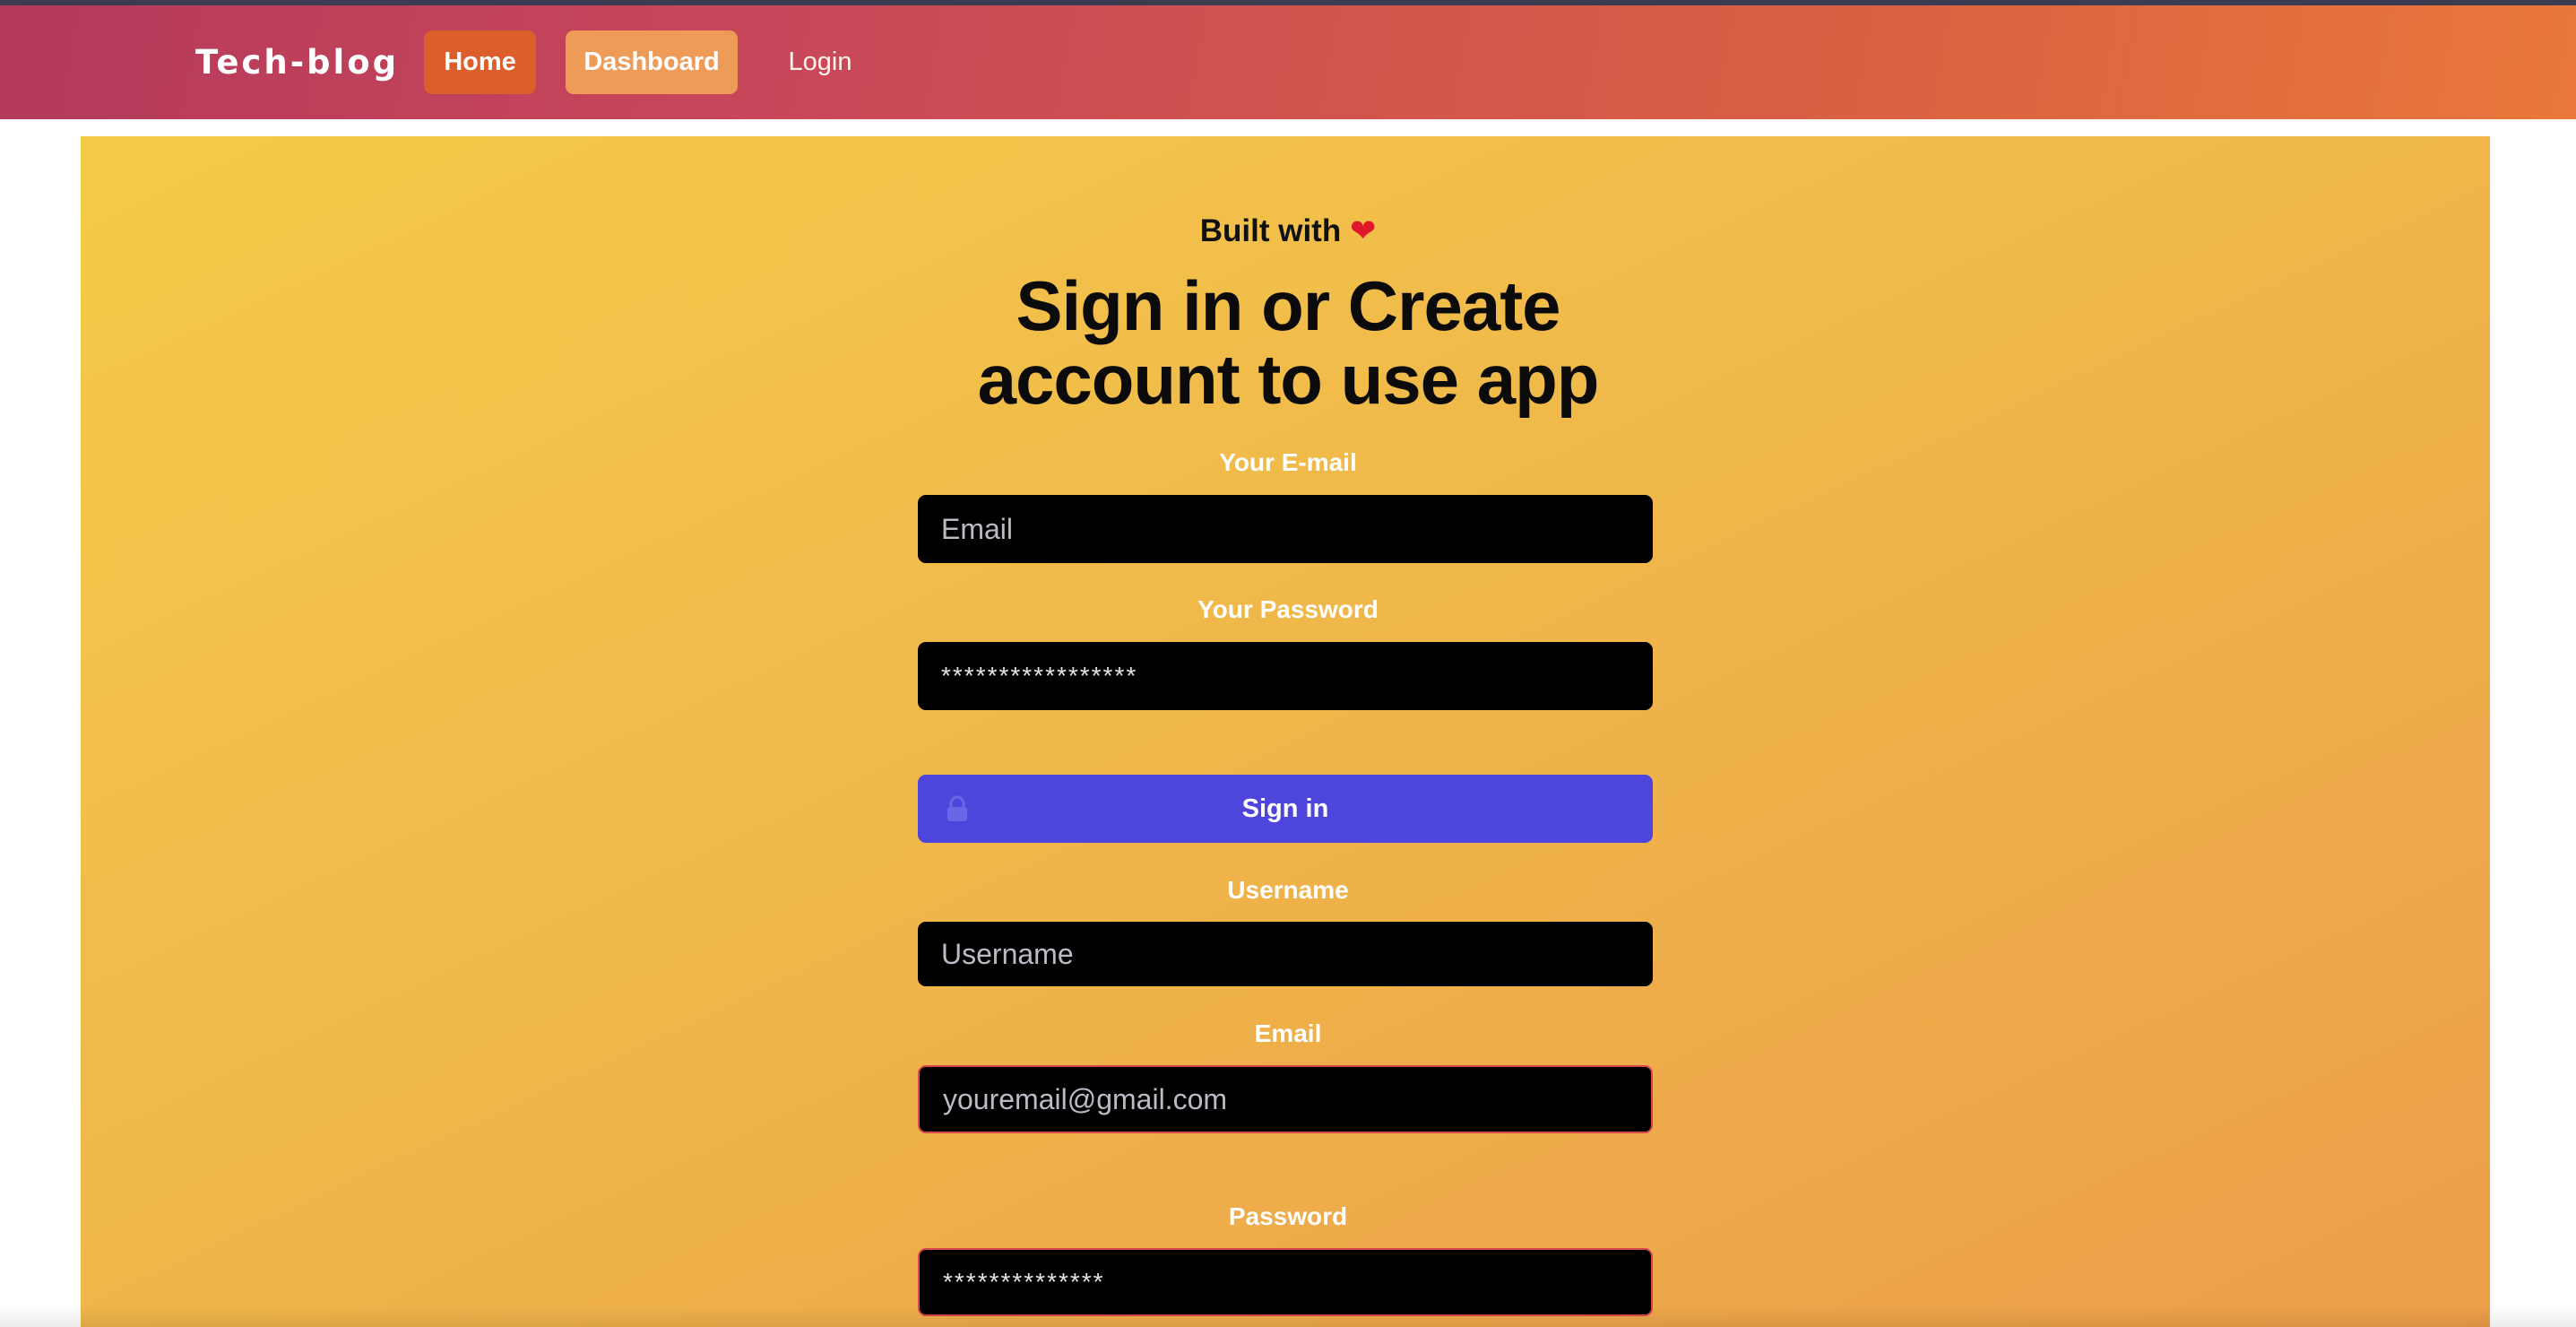 This screenshot has height=1327, width=2576. What do you see at coordinates (1285, 676) in the screenshot?
I see `login-password-input: *****************` at bounding box center [1285, 676].